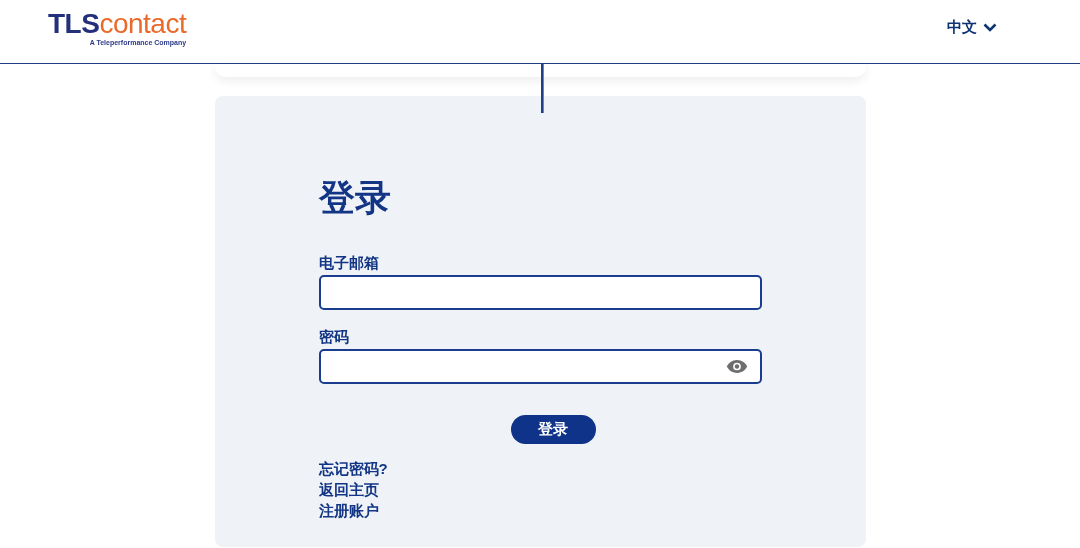 The image size is (1080, 548). I want to click on page-title: 登录, so click(354, 198).